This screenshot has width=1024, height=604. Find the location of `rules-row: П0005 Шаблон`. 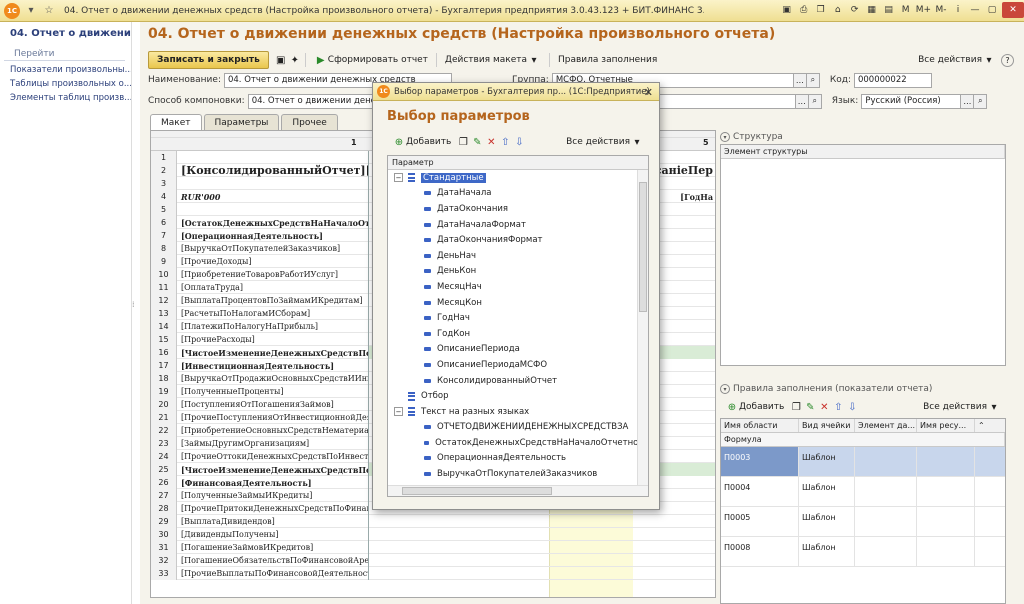

rules-row: П0005 Шаблон is located at coordinates (863, 522).